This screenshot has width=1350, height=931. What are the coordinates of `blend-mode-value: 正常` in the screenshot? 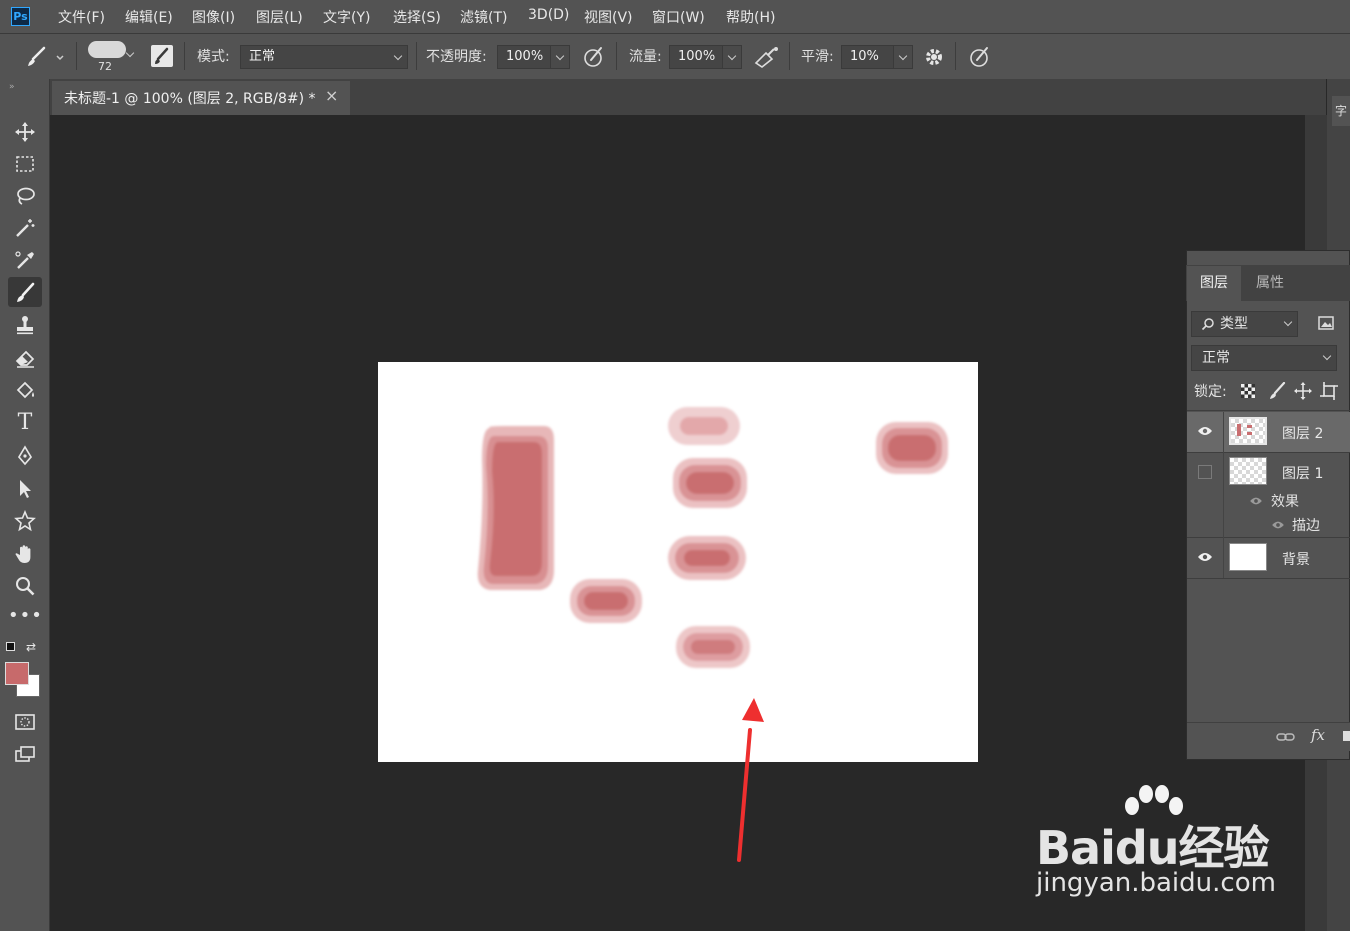 It's located at (1216, 358).